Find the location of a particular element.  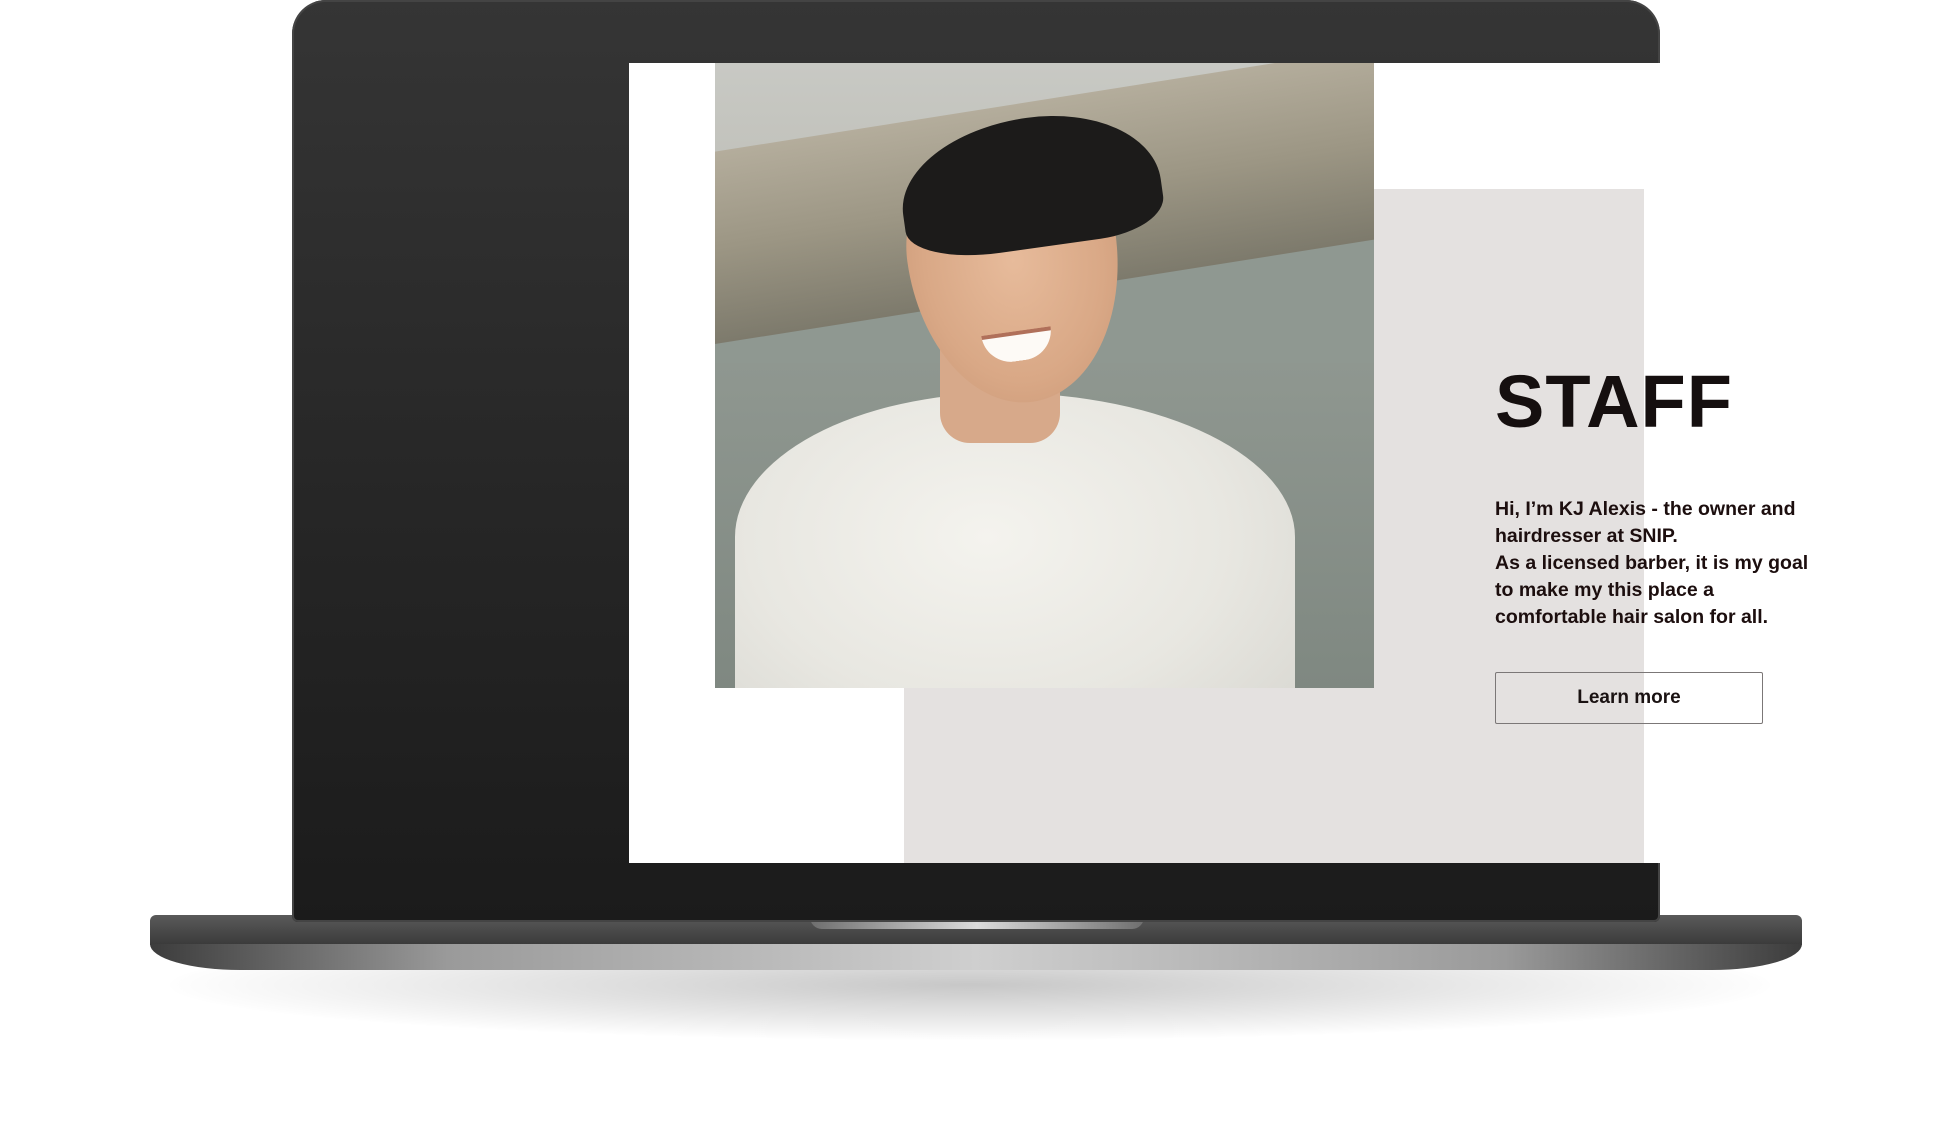

bio-line: As a licensed barber, it is my goal is located at coordinates (1652, 563).